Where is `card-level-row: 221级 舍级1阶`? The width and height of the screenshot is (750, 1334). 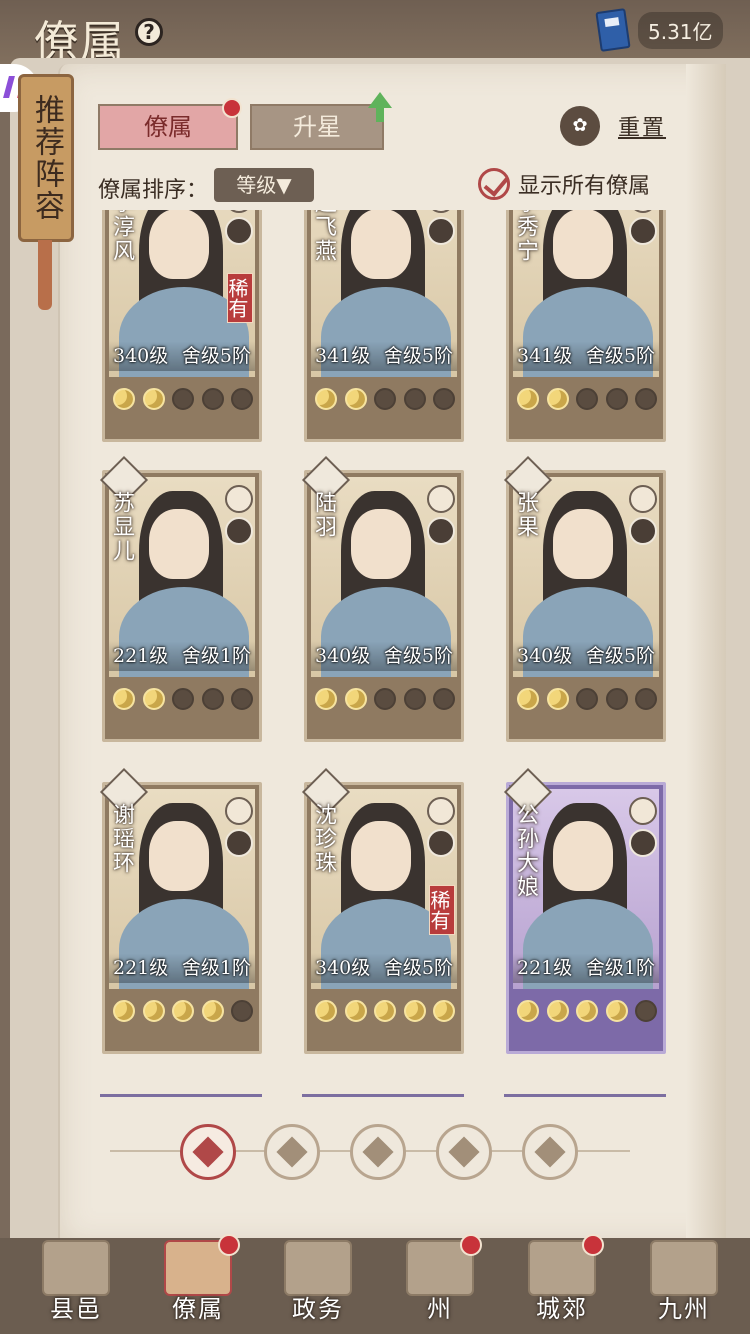
card-level-row: 221级 舍级1阶 is located at coordinates (182, 656).